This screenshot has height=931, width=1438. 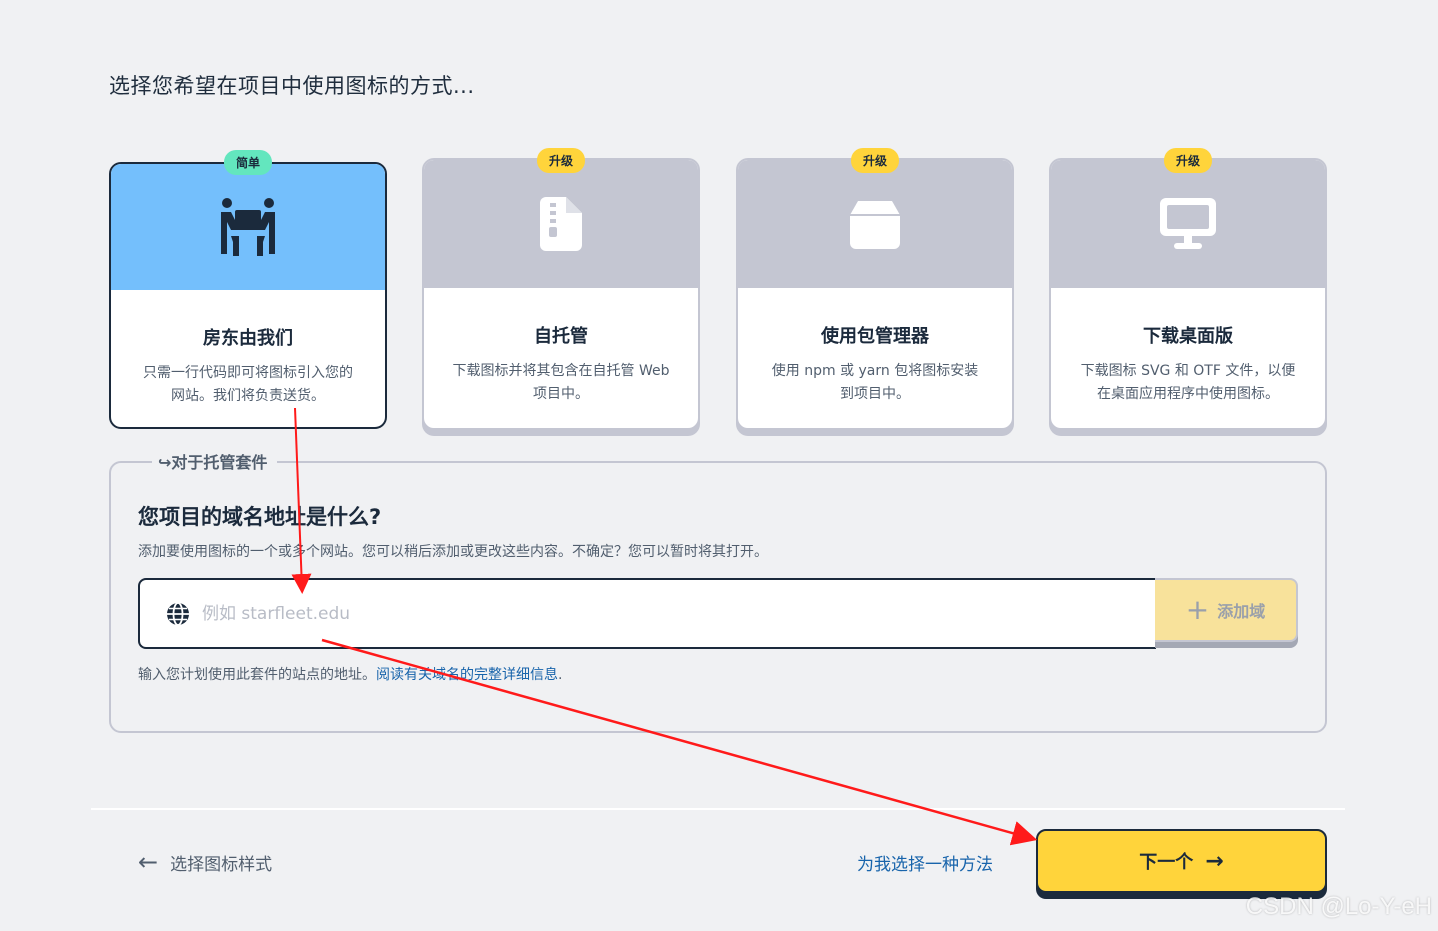 I want to click on next-label: 下一个, so click(x=1166, y=862).